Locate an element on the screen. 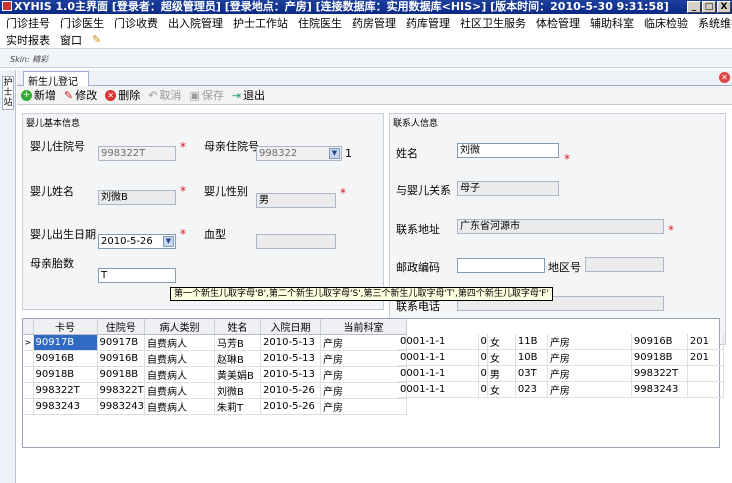  tab-newborn-registration: 新生儿登记 is located at coordinates (56, 79).